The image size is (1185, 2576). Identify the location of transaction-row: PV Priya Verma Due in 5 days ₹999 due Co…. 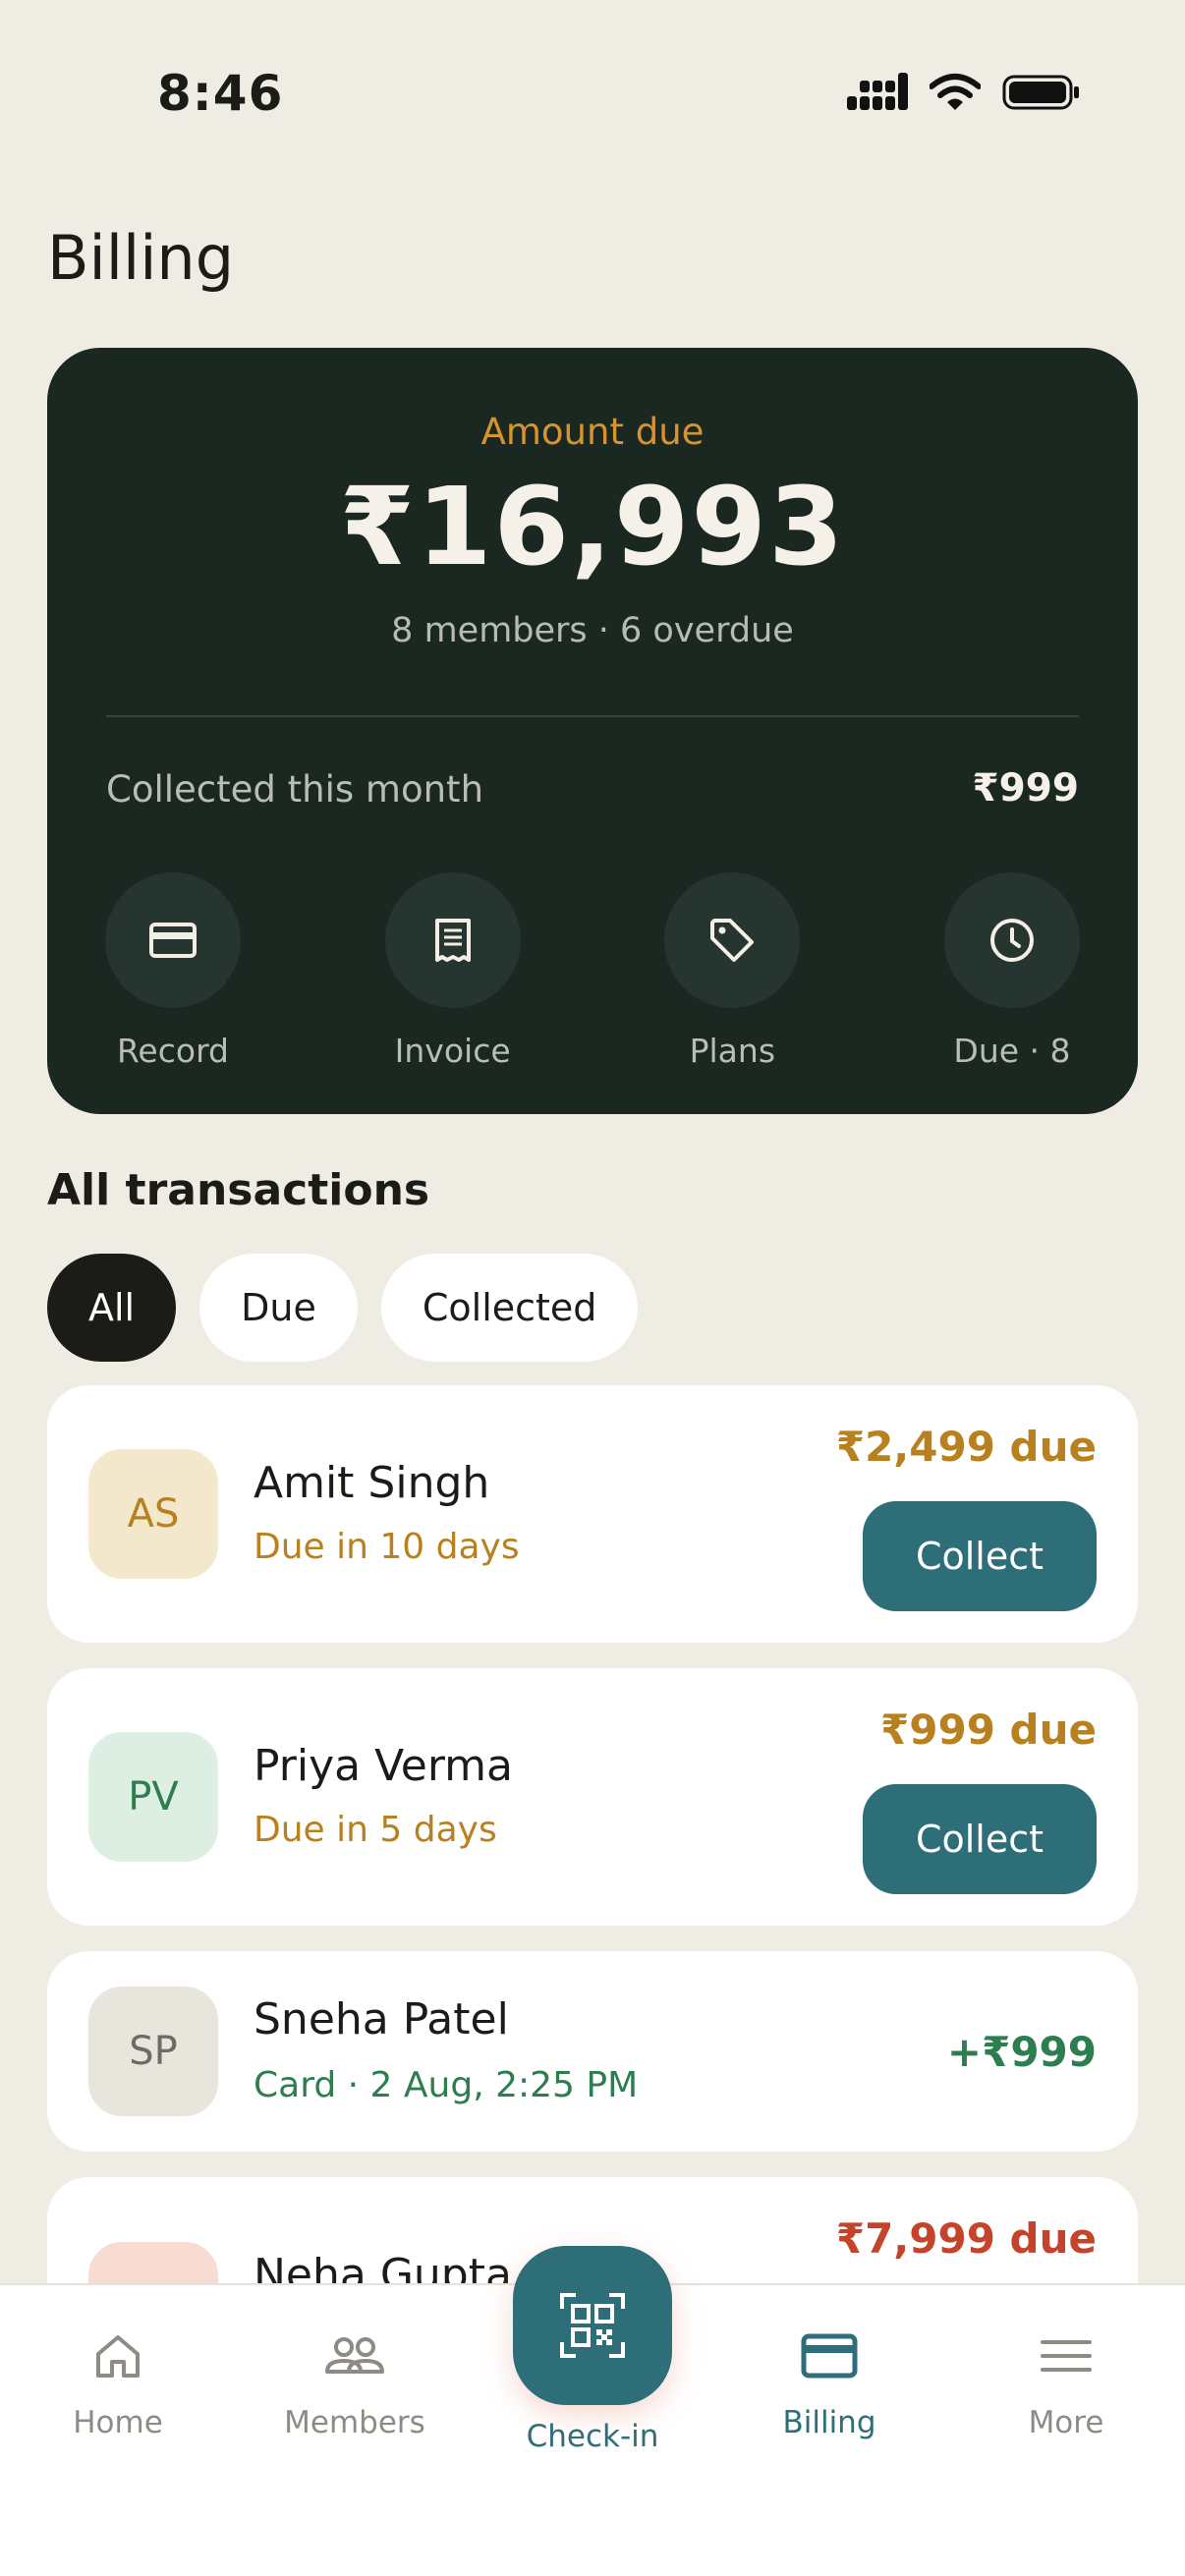
(592, 1797).